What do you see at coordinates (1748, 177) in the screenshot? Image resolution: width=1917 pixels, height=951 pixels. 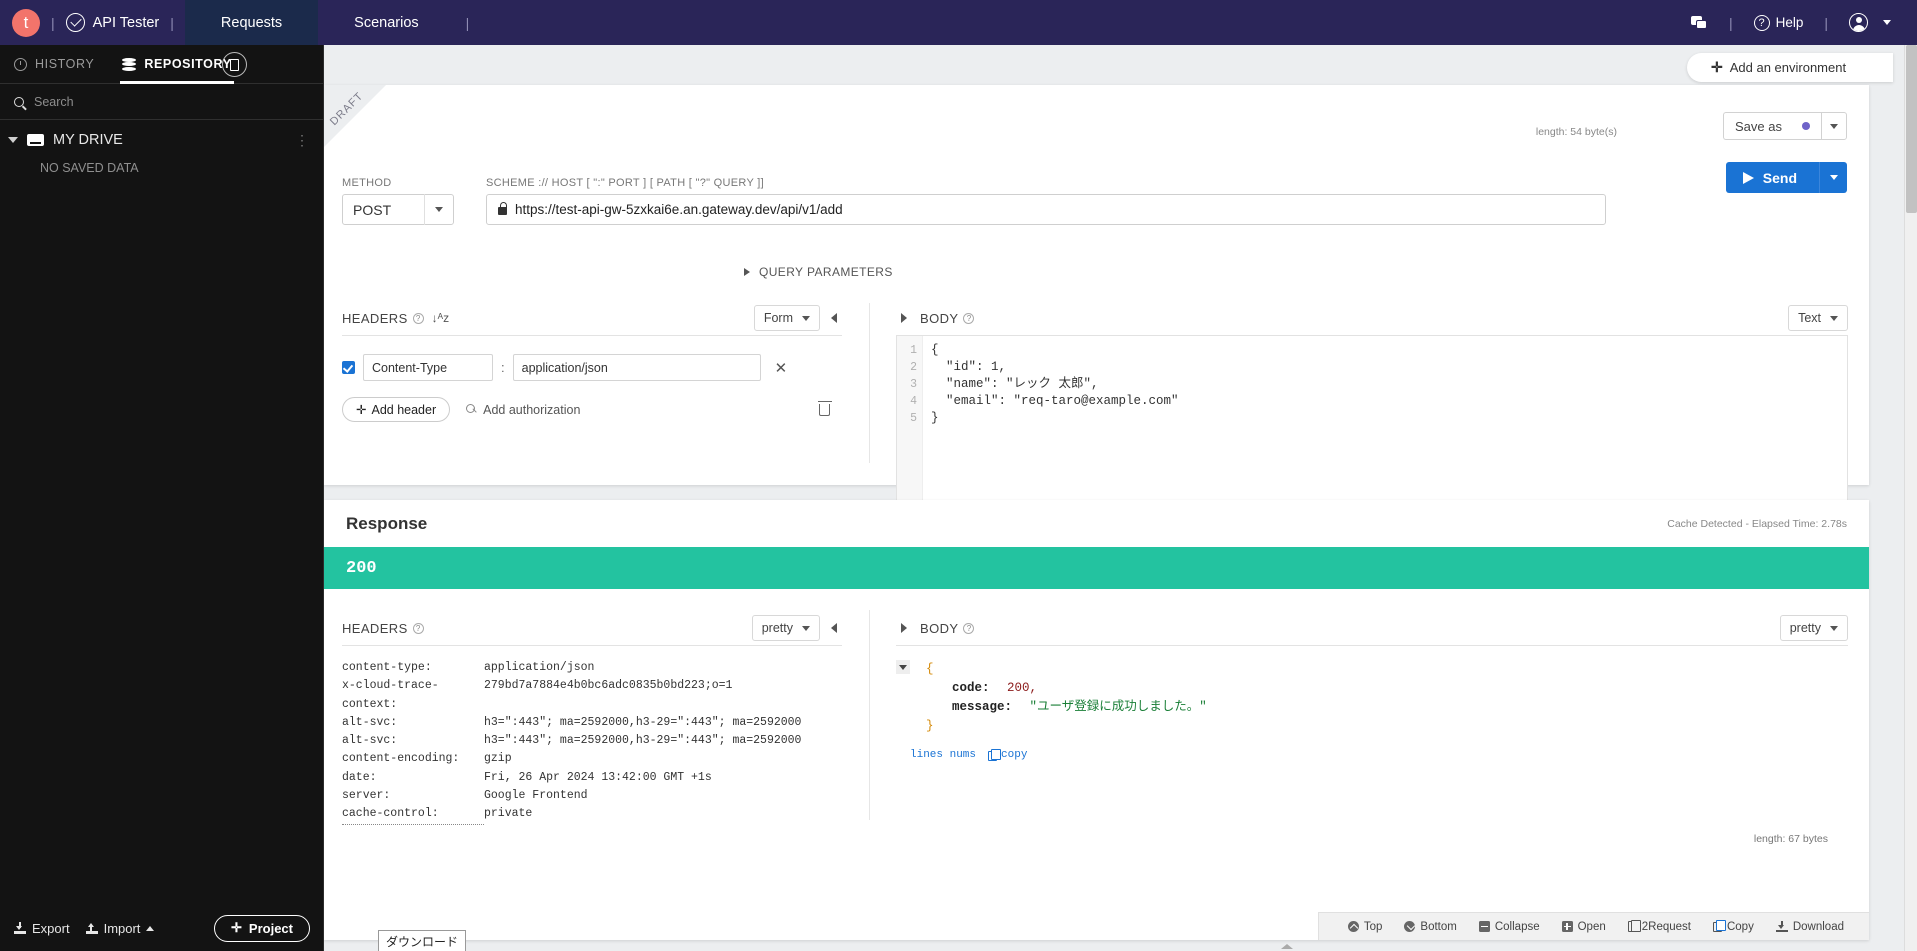 I see `send-plane-icon` at bounding box center [1748, 177].